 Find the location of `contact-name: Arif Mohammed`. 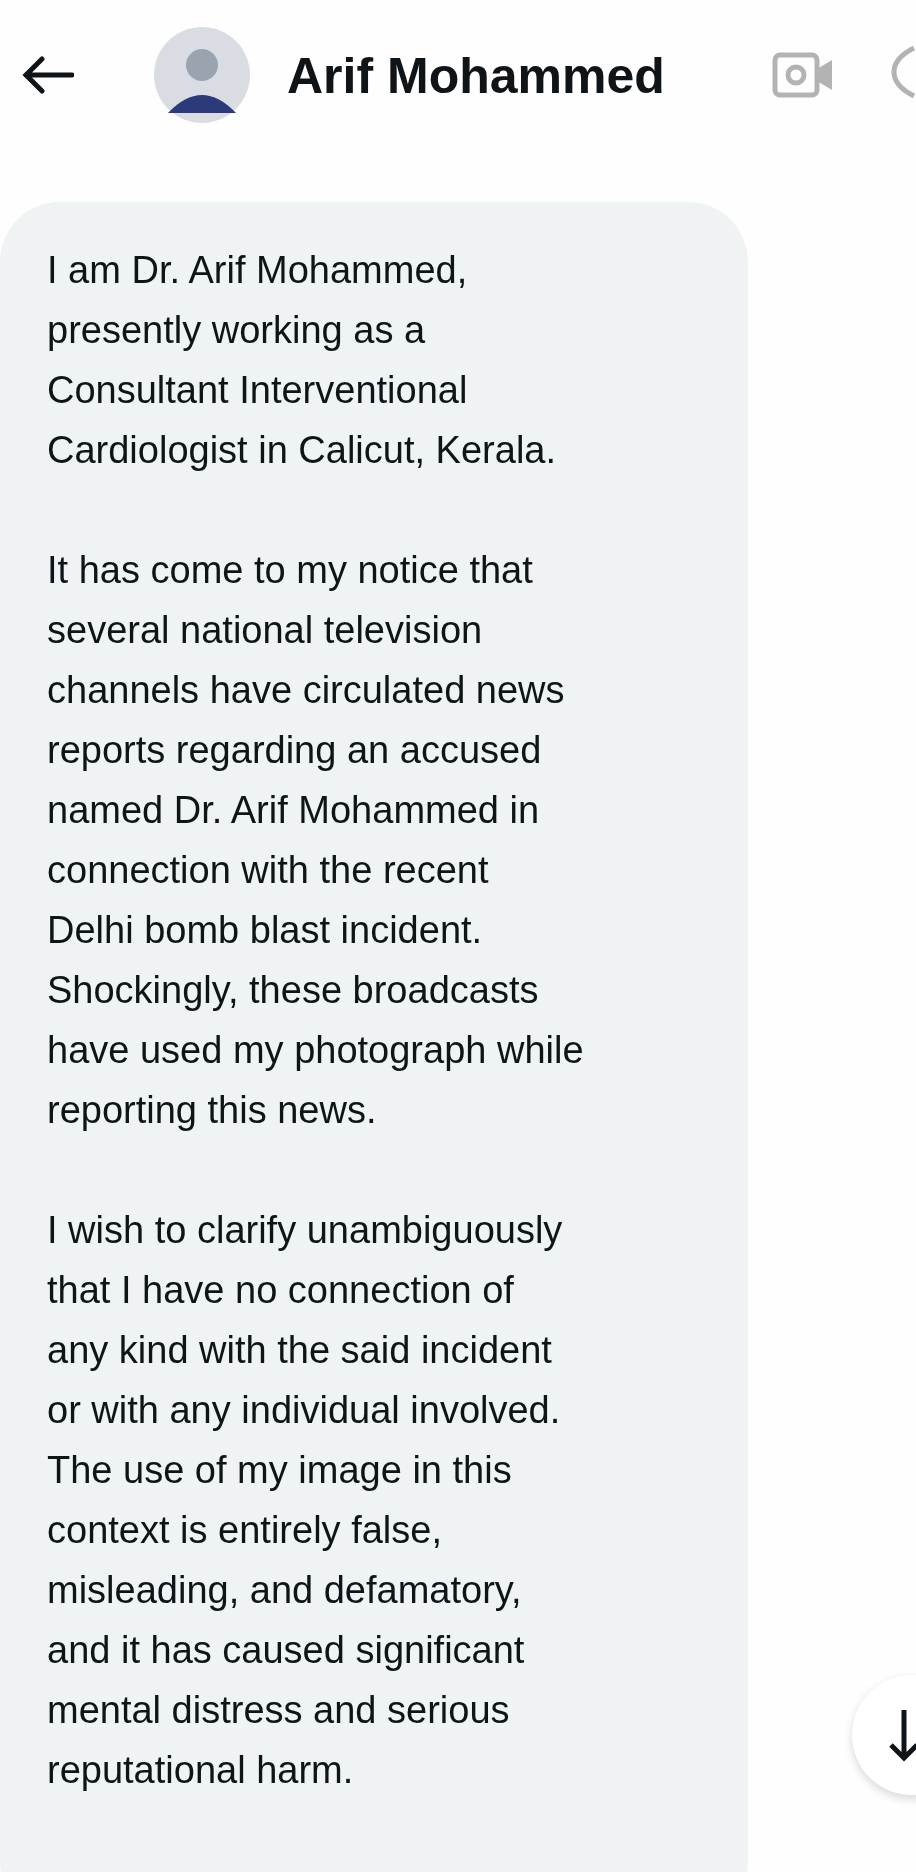

contact-name: Arif Mohammed is located at coordinates (476, 76).